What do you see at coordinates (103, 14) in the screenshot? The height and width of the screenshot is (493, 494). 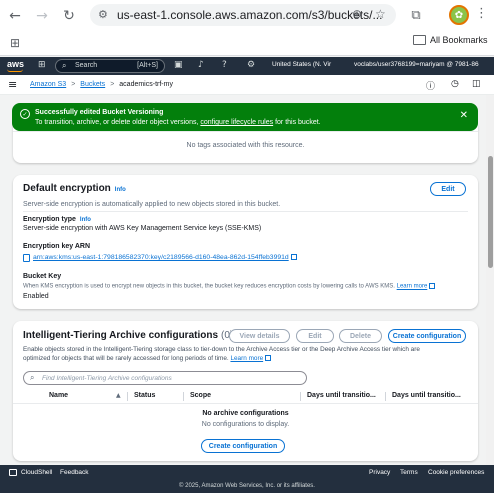 I see `site-info-icon: ⚙` at bounding box center [103, 14].